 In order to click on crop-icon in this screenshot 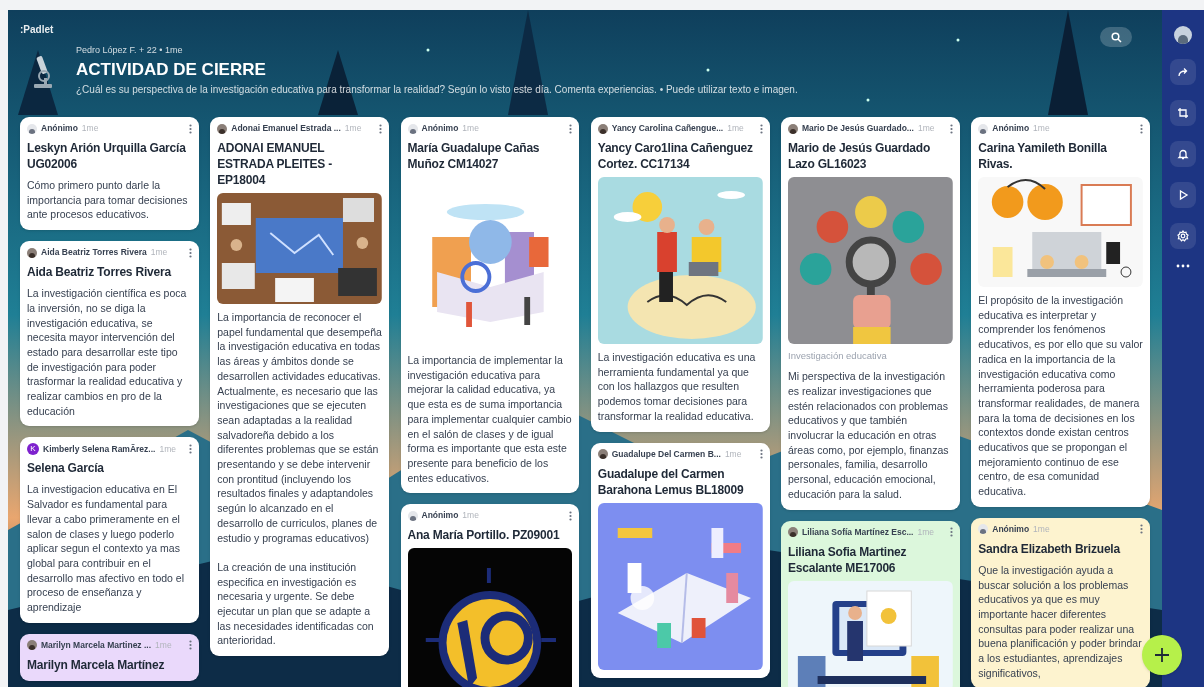, I will do `click(1183, 113)`.